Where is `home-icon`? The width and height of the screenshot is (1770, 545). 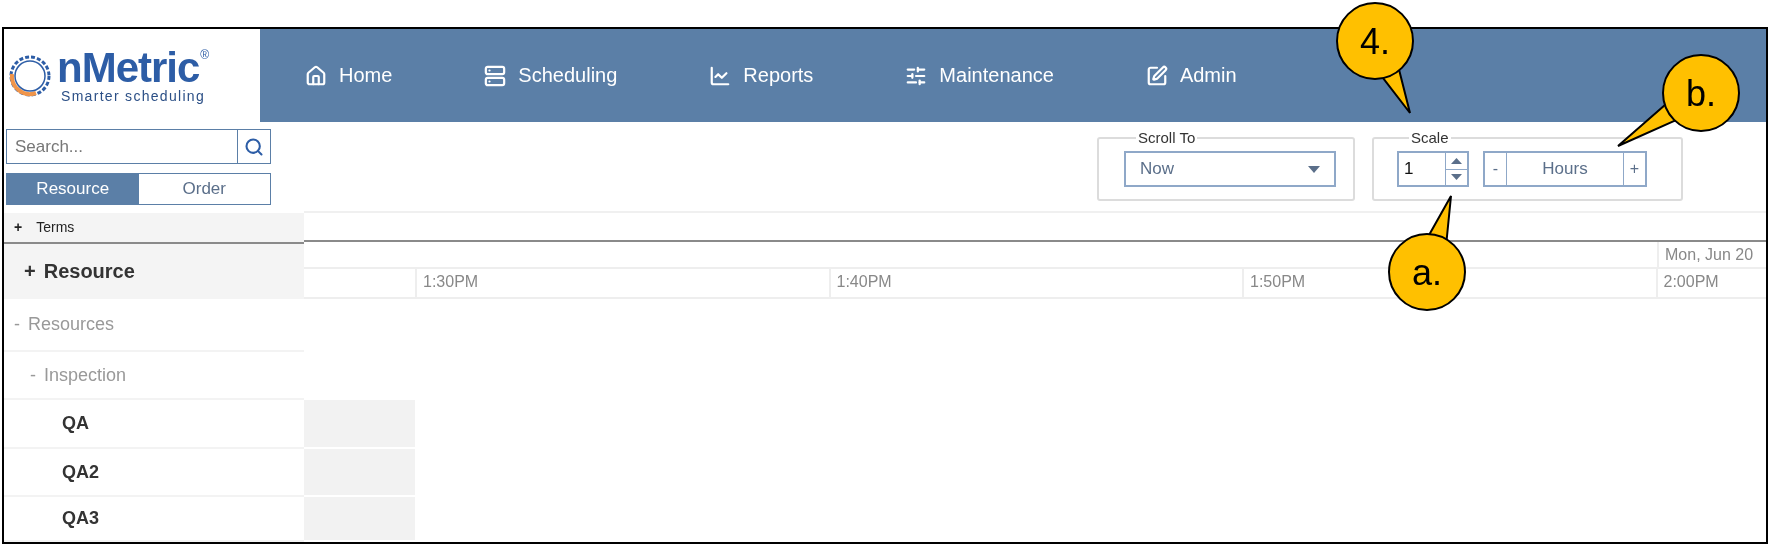
home-icon is located at coordinates (316, 75).